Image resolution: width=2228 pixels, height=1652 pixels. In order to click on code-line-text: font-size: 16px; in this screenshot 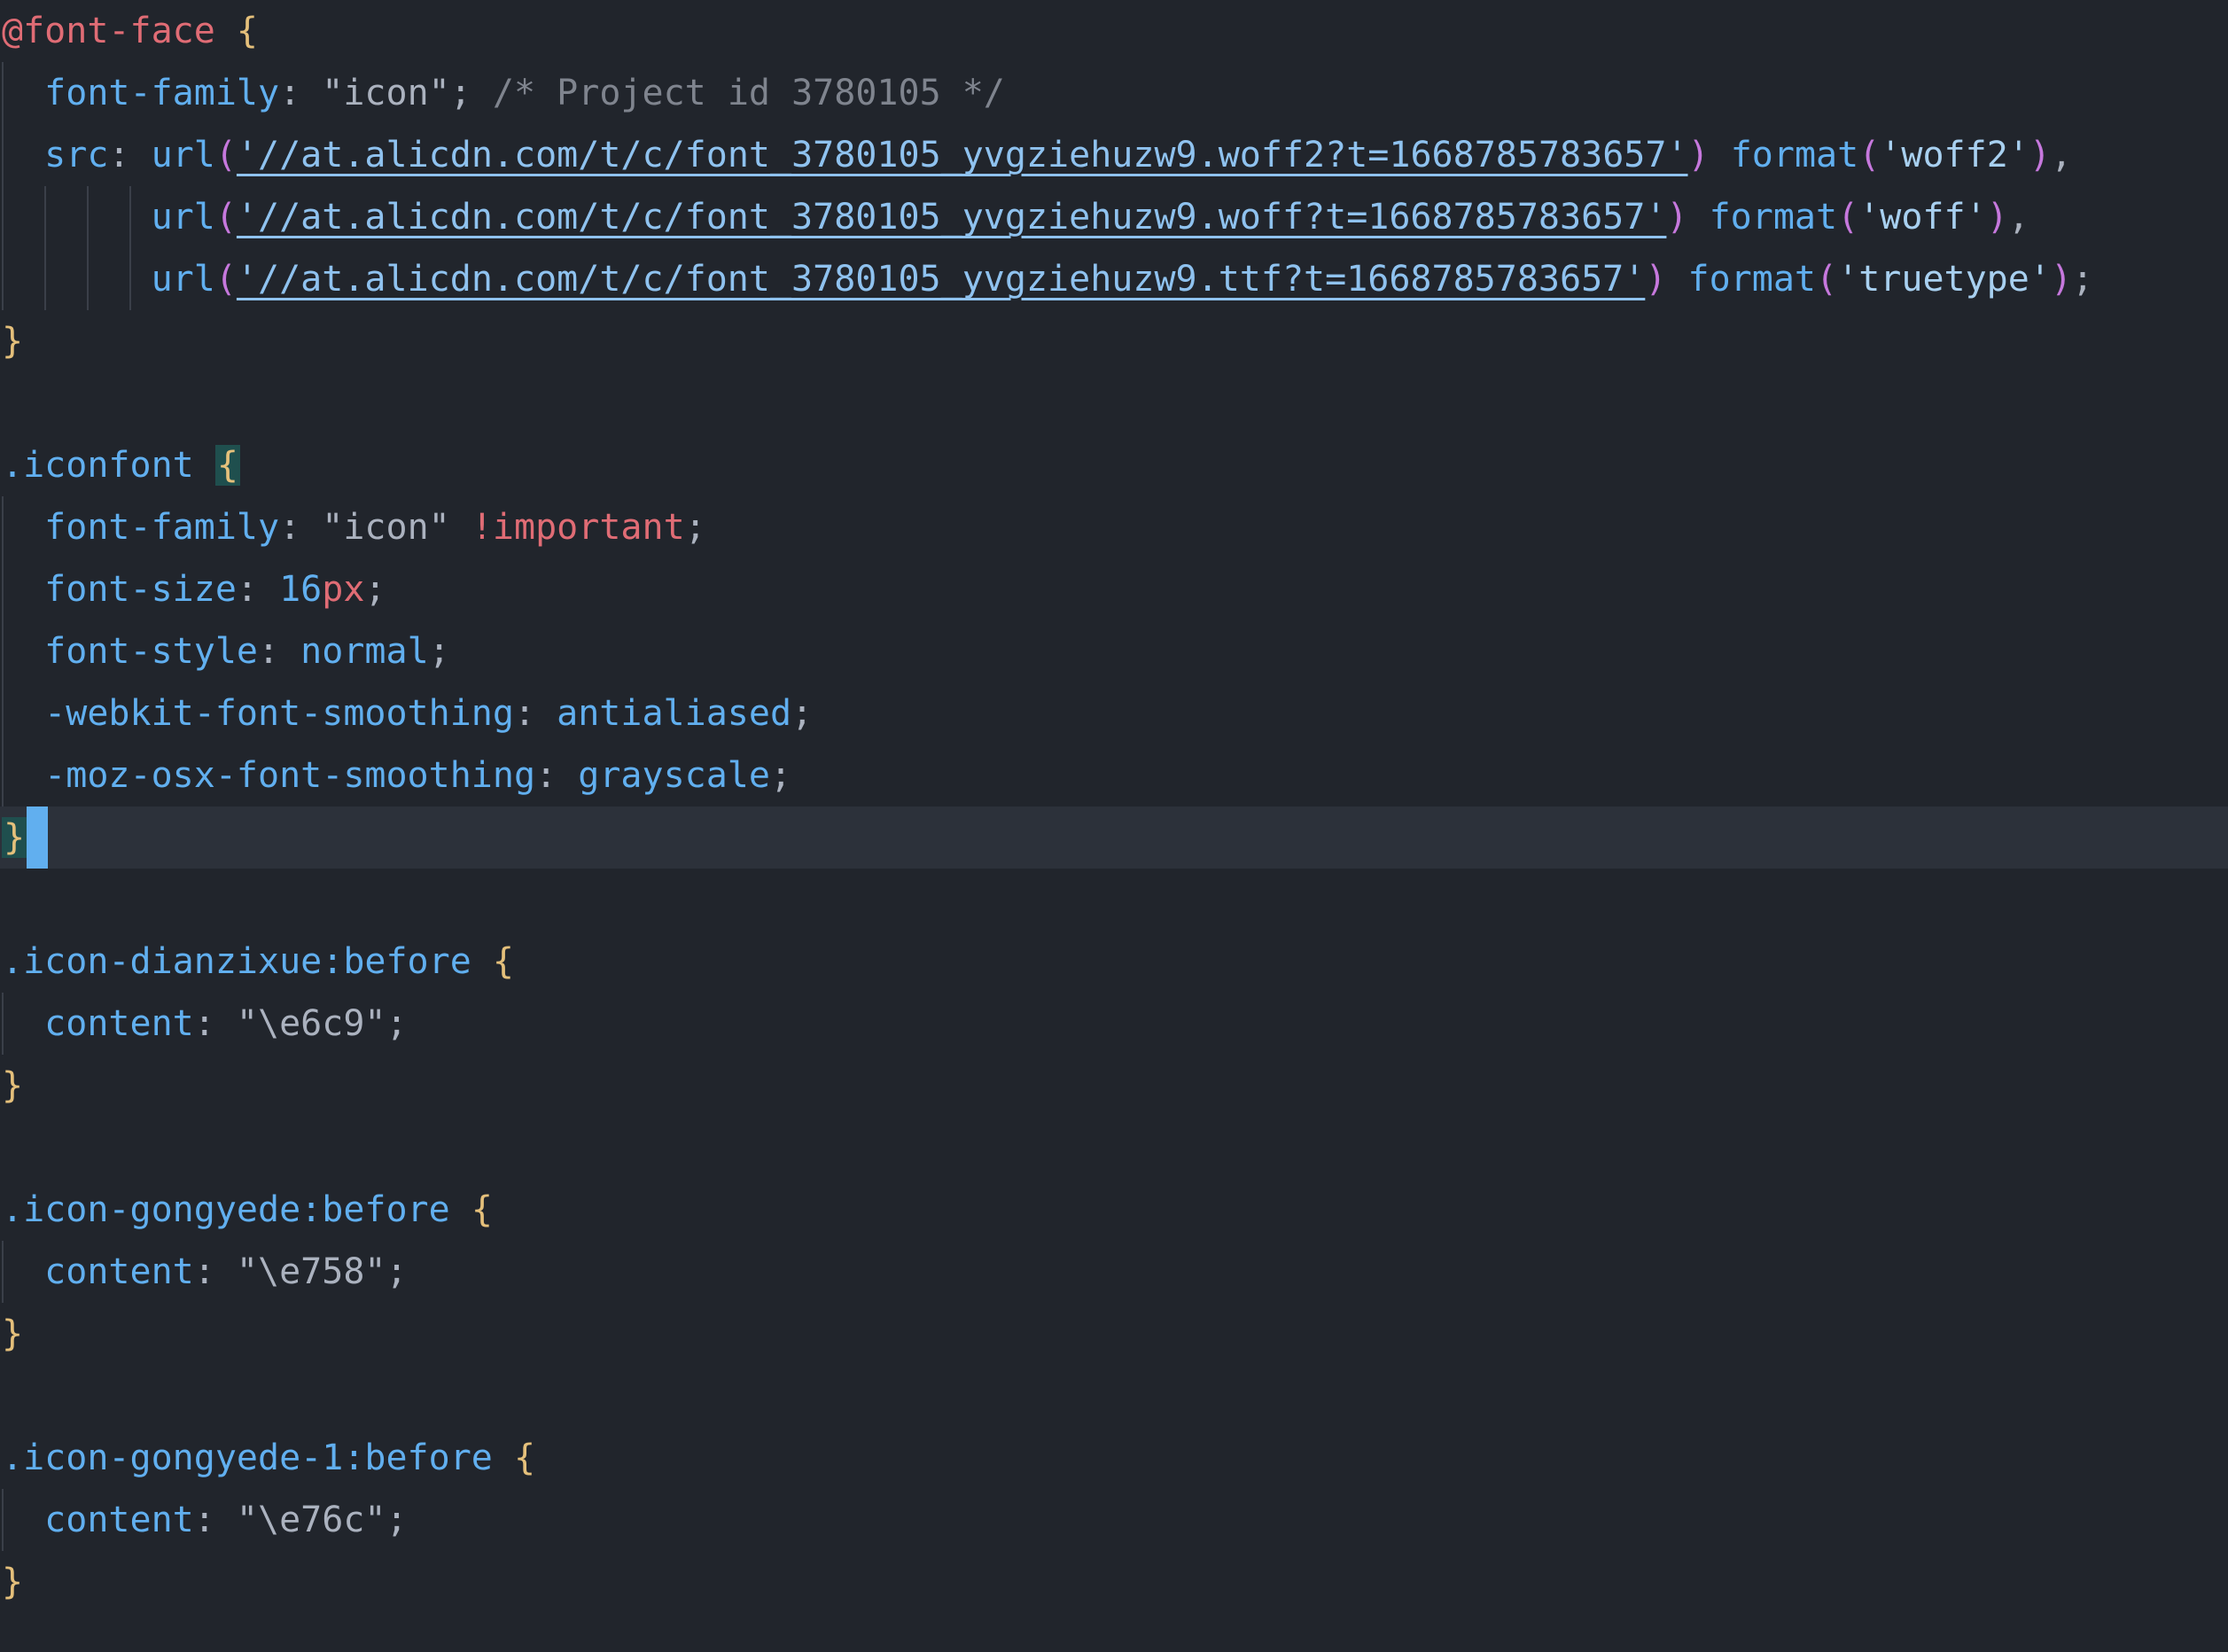, I will do `click(194, 589)`.